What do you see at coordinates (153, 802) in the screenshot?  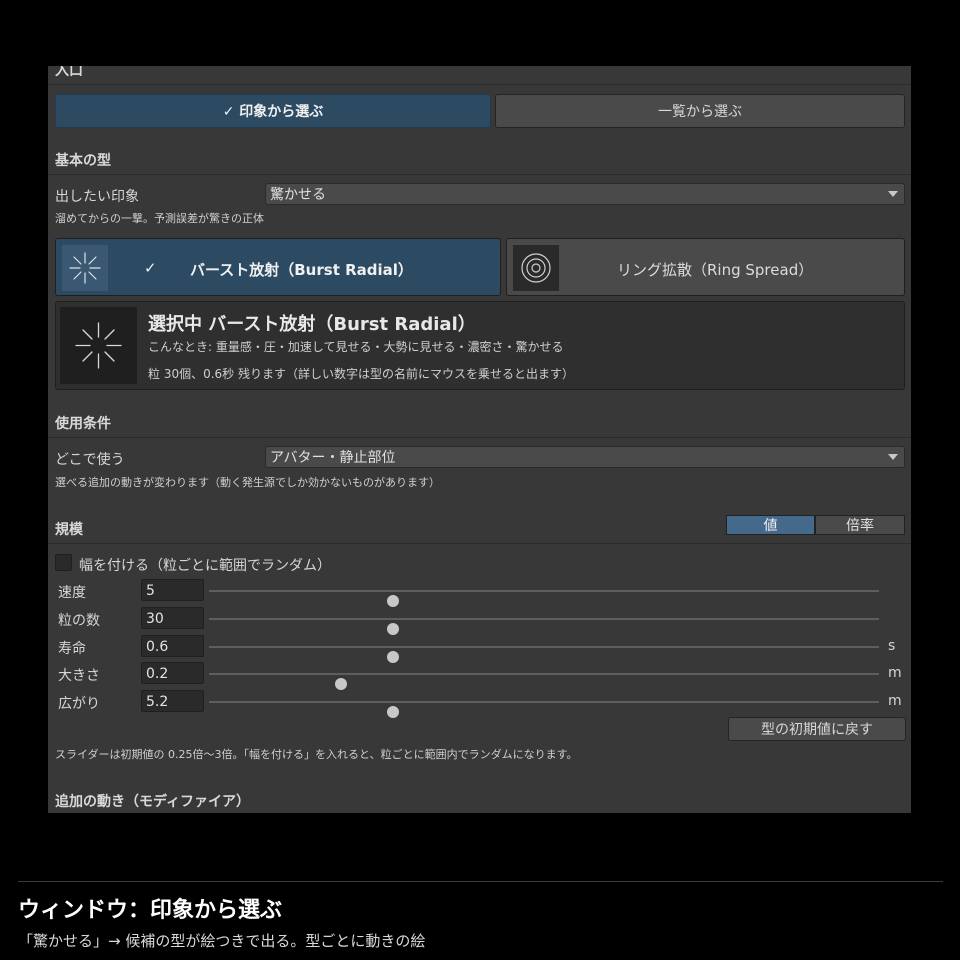 I see `modifiers-header: 追加の動き（モディファイア）` at bounding box center [153, 802].